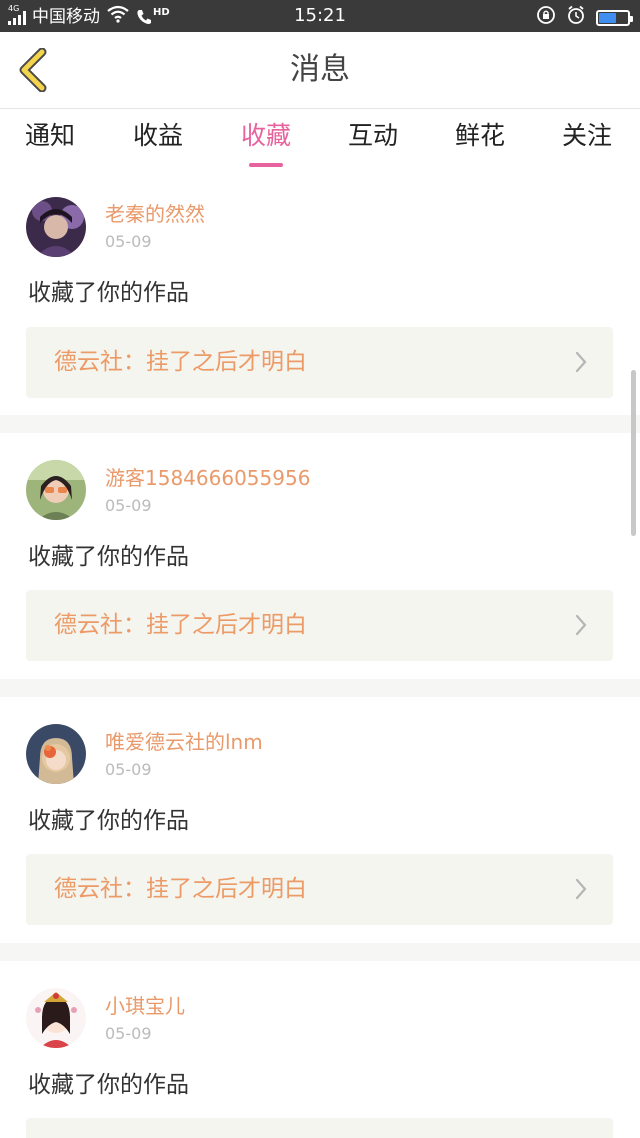 The height and width of the screenshot is (1138, 640). I want to click on work-link, so click(319, 1128).